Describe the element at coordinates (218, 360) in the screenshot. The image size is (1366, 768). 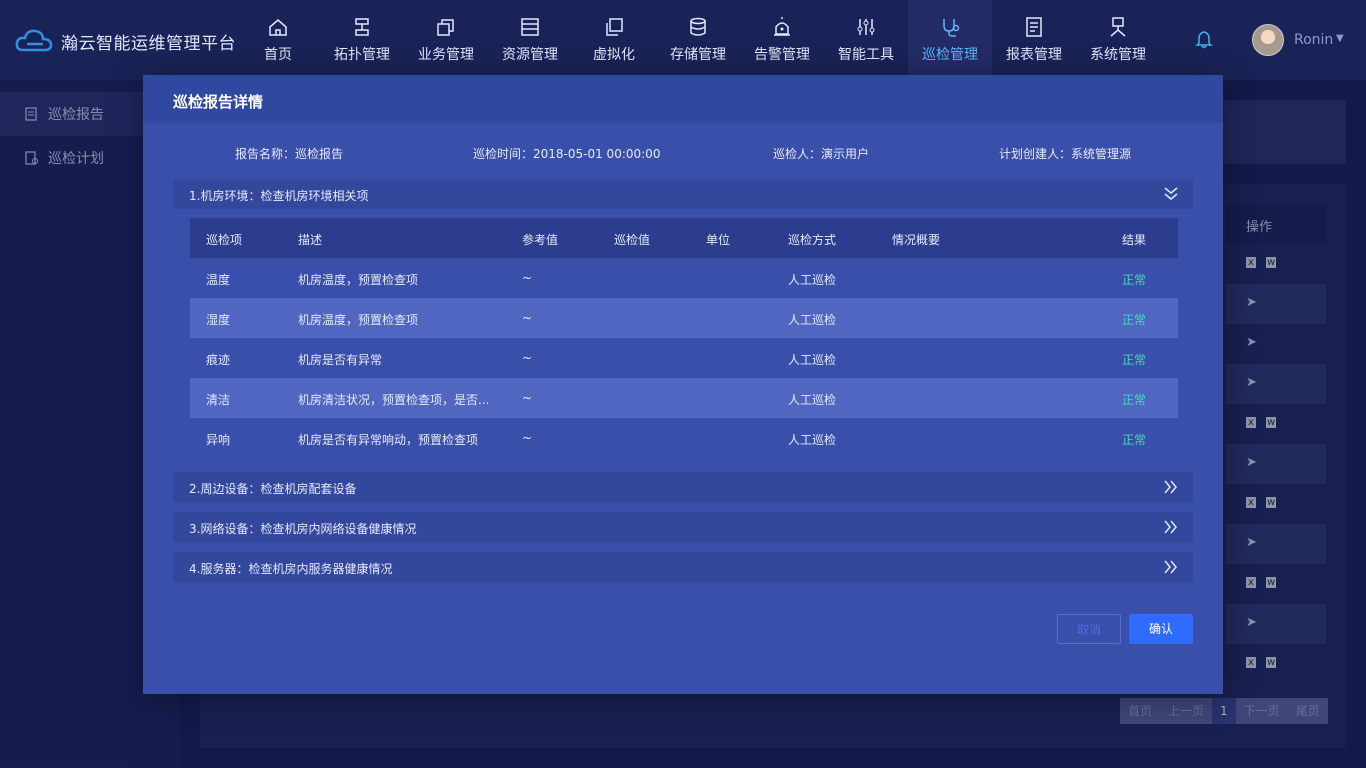
I see `cell-item: 痕迹` at that location.